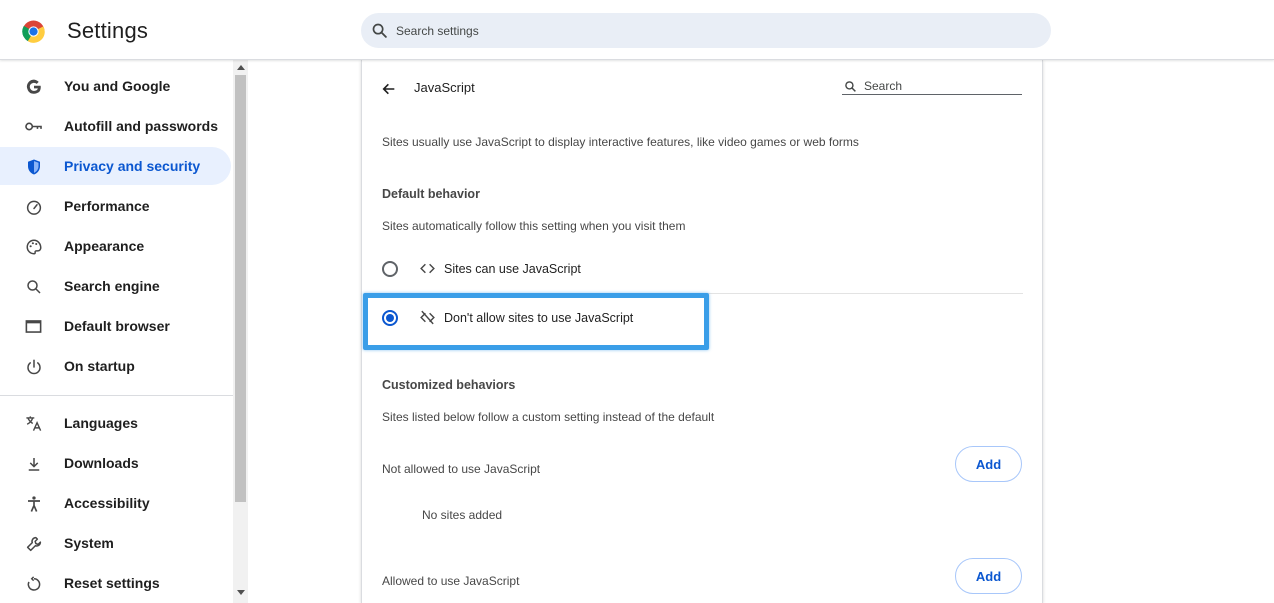 This screenshot has height=603, width=1274. Describe the element at coordinates (33, 543) in the screenshot. I see `wrench-icon` at that location.